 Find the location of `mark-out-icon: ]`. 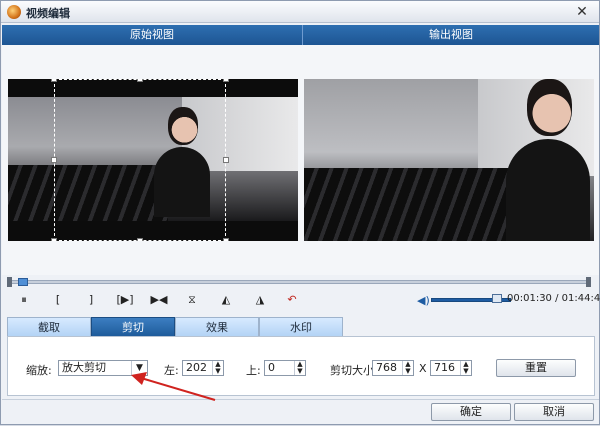

mark-out-icon: ] is located at coordinates (91, 300).